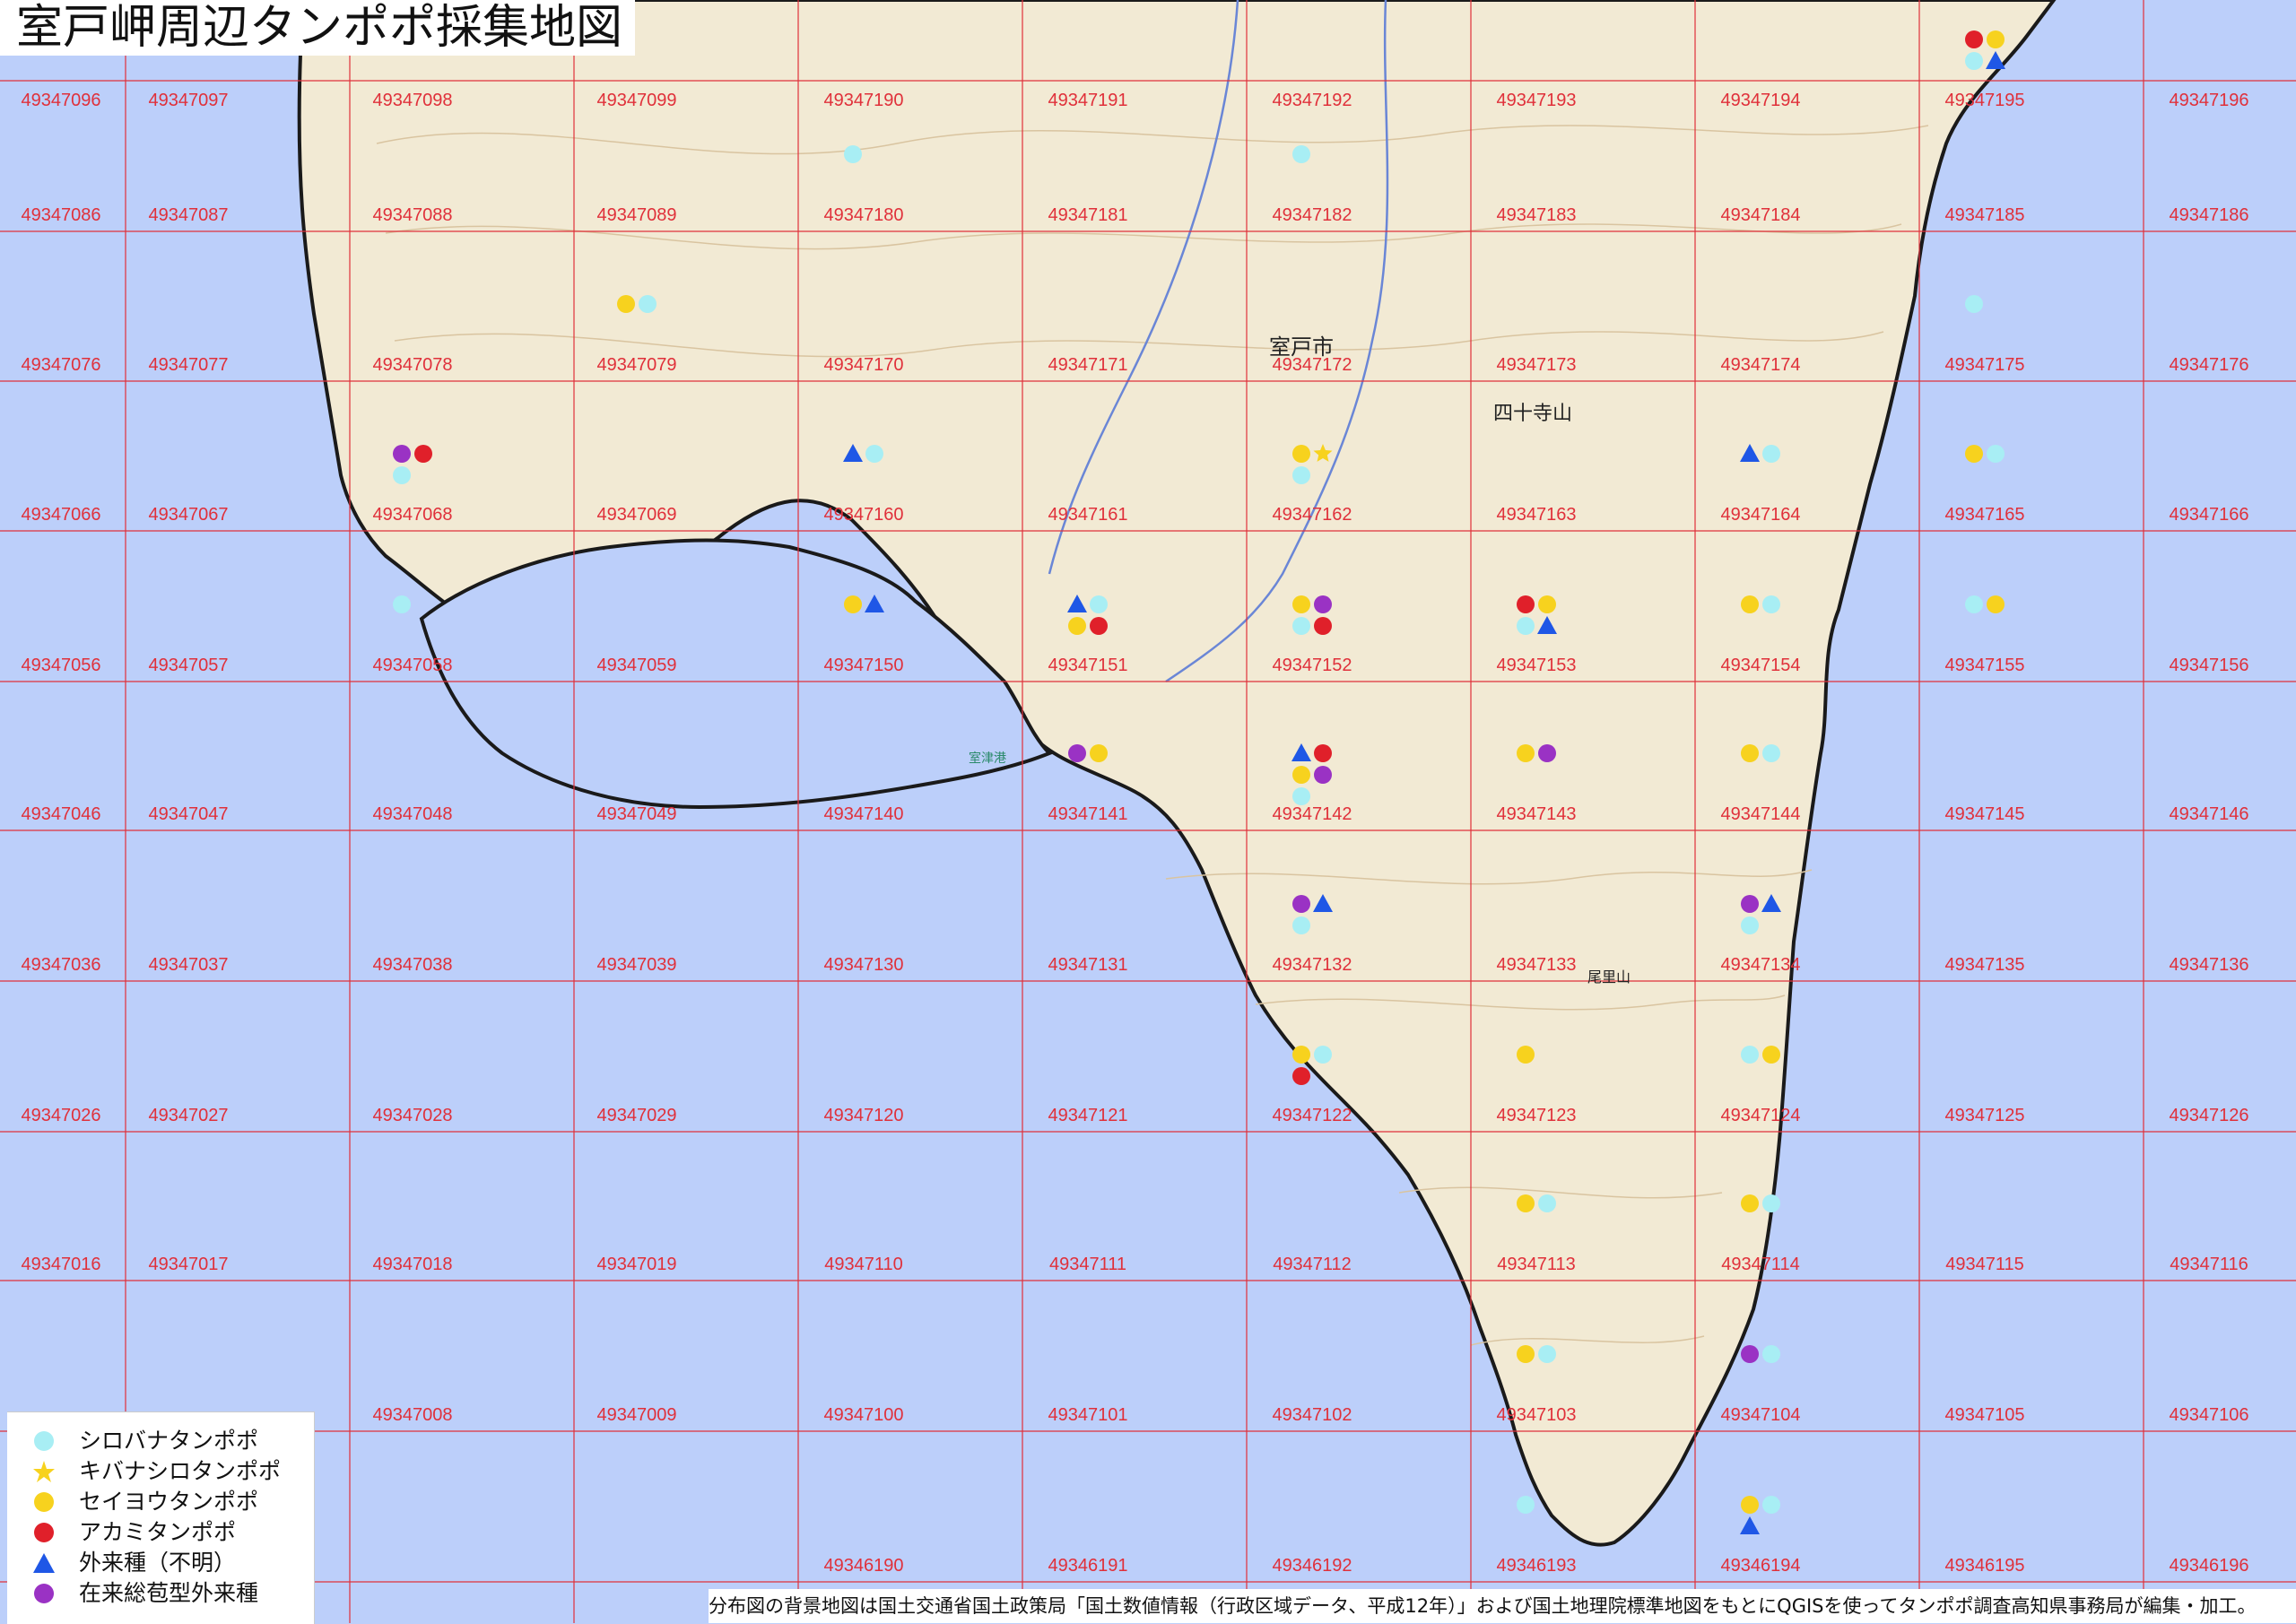 This screenshot has width=2296, height=1624. I want to click on grid-cell-code: 49347099, so click(637, 100).